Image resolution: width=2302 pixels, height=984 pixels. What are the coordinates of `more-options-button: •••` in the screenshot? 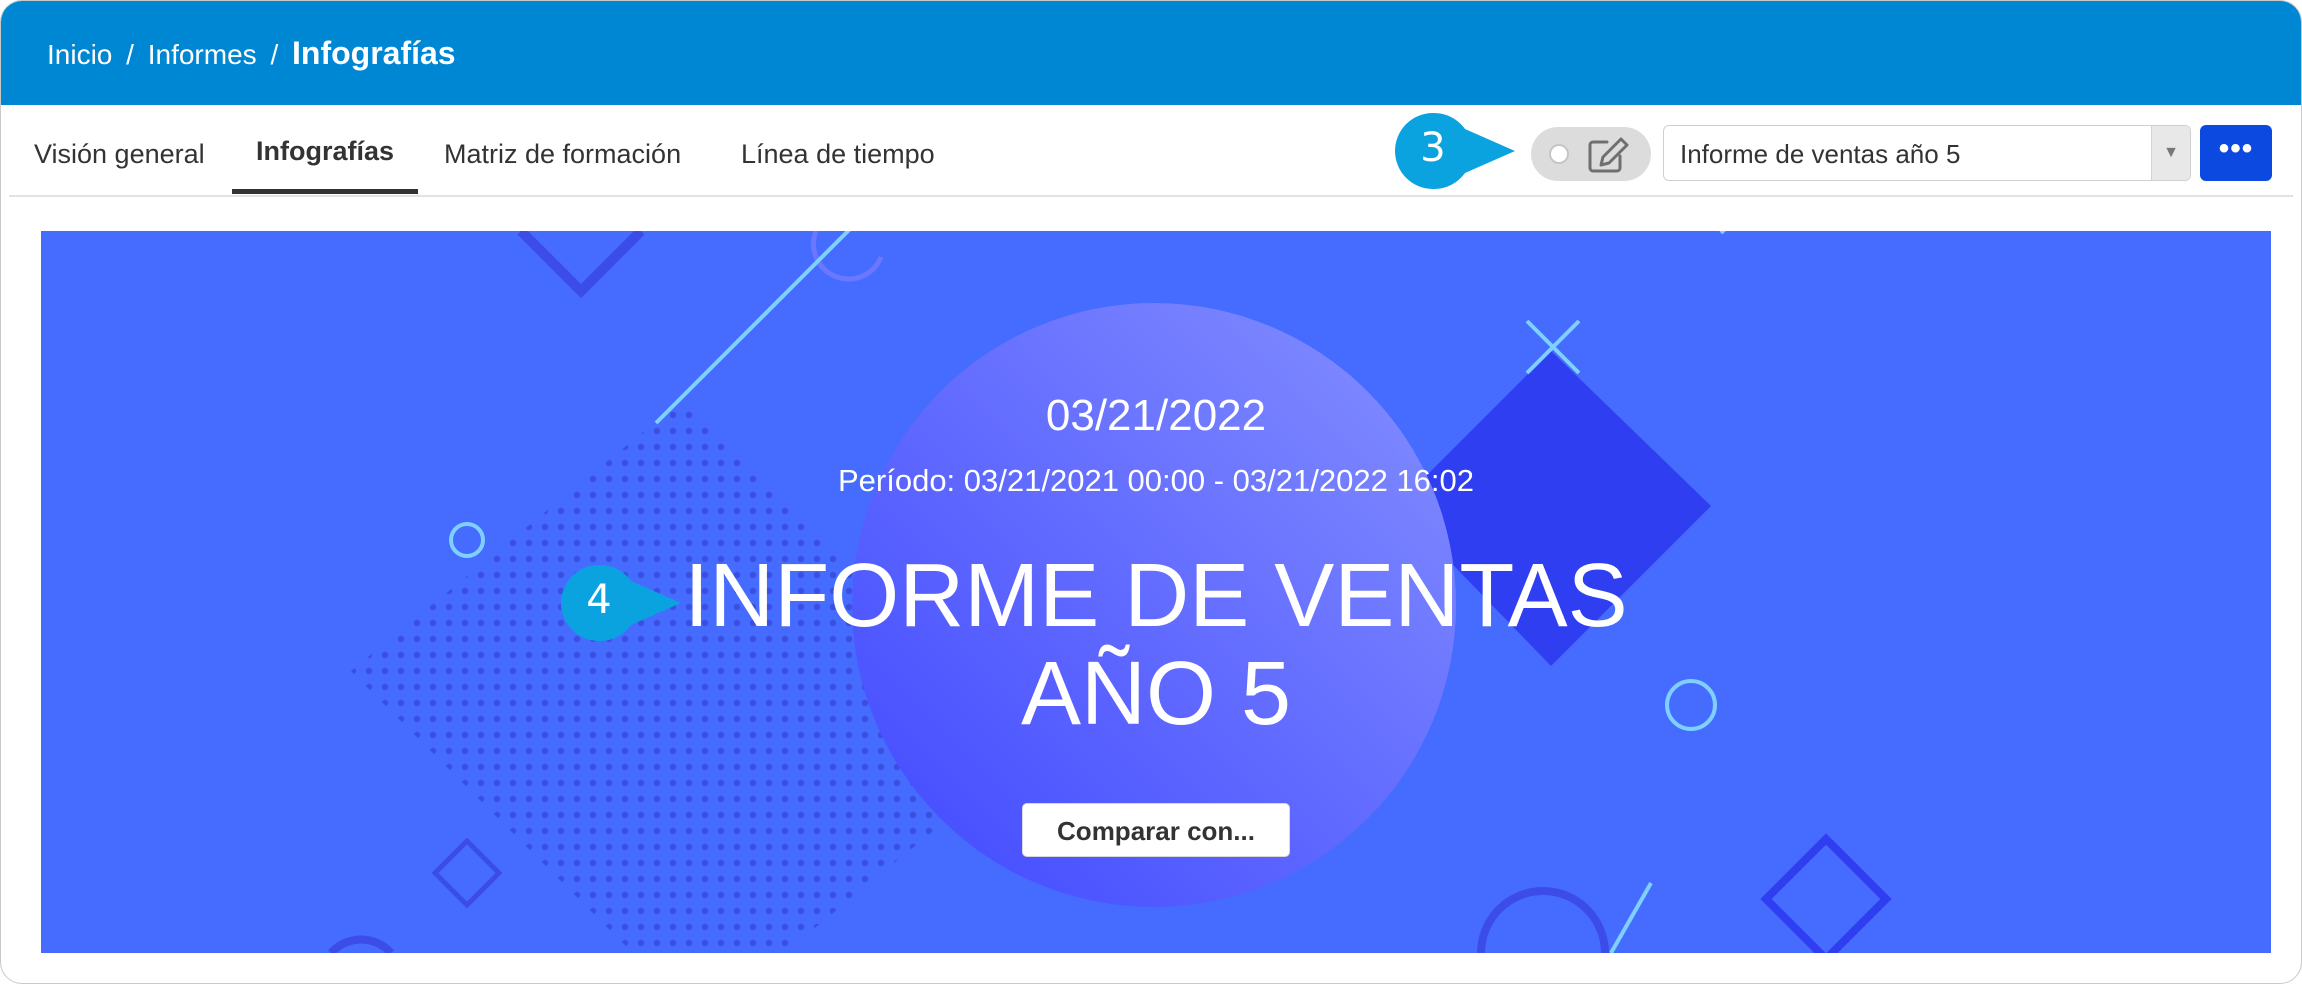 It's located at (2236, 153).